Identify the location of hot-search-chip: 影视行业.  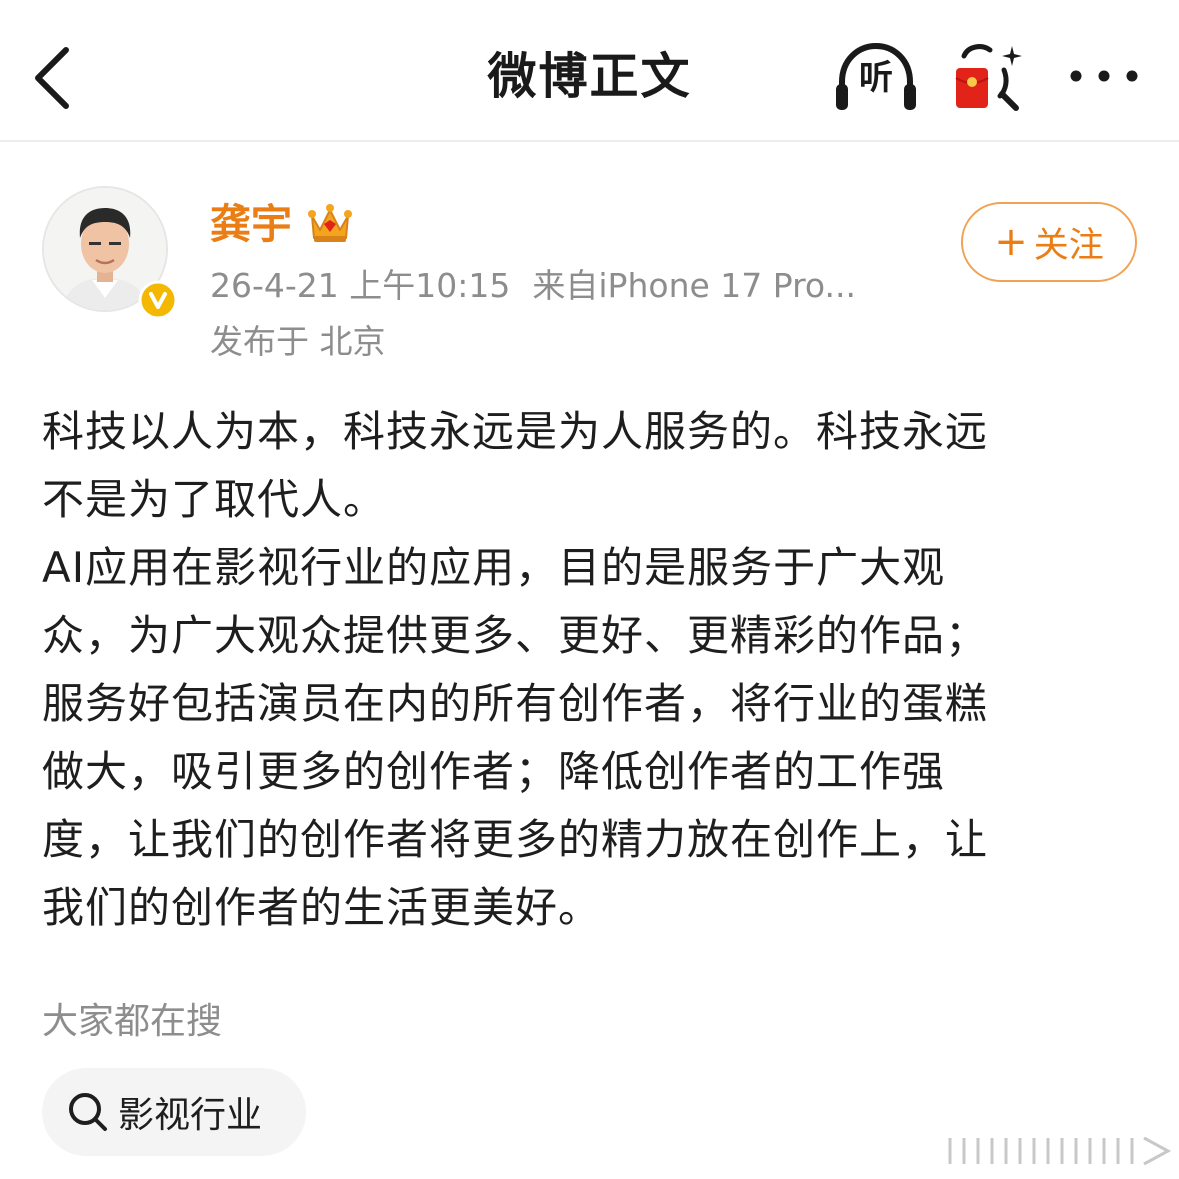
(174, 1112).